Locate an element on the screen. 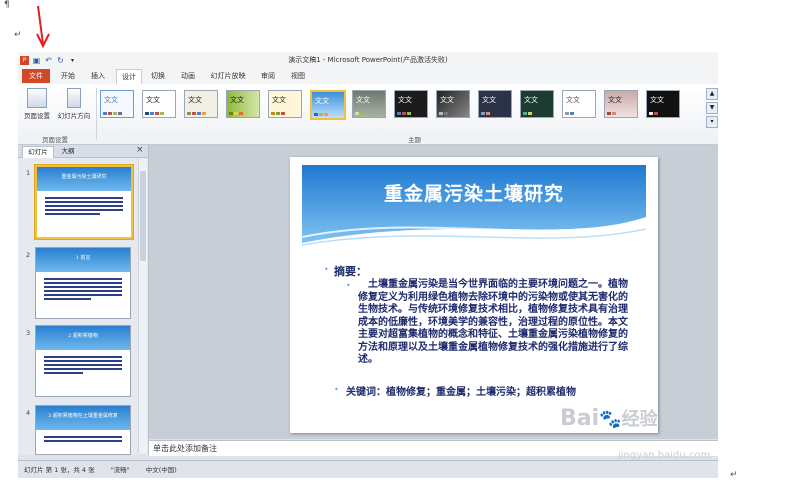 This screenshot has width=799, height=487. tab-transitions: 切换 is located at coordinates (158, 76).